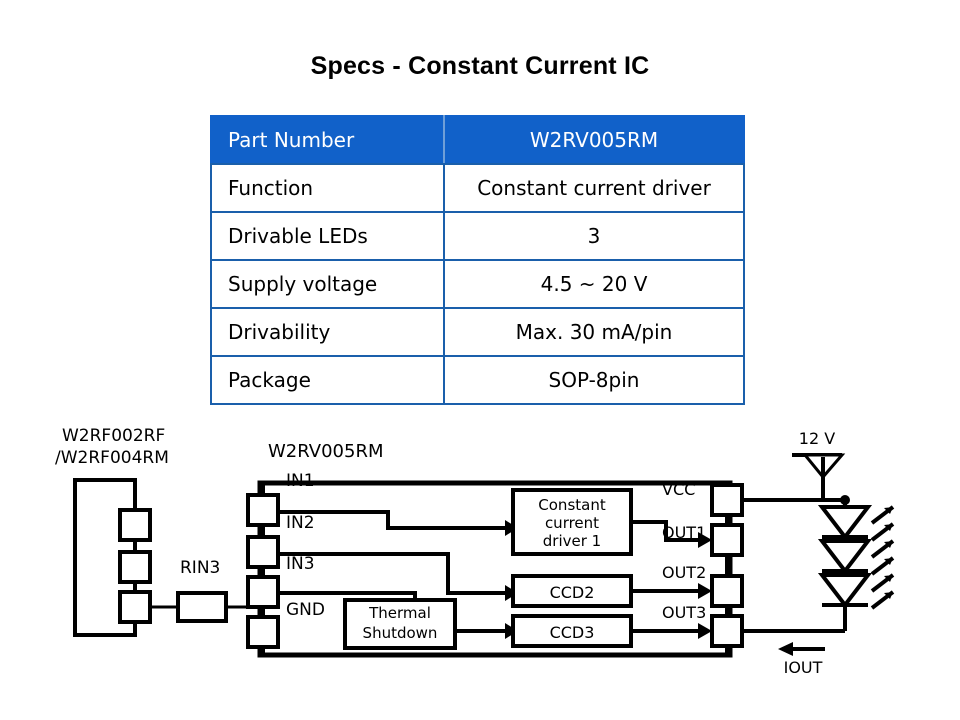  I want to click on ccd3-label: CCD3, so click(572, 632).